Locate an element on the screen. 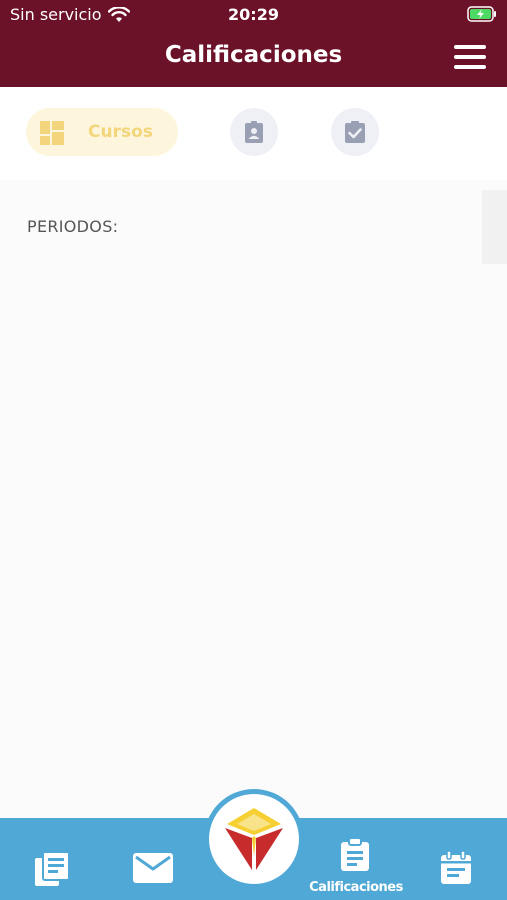  horizontal-scroll-track is located at coordinates (494, 227).